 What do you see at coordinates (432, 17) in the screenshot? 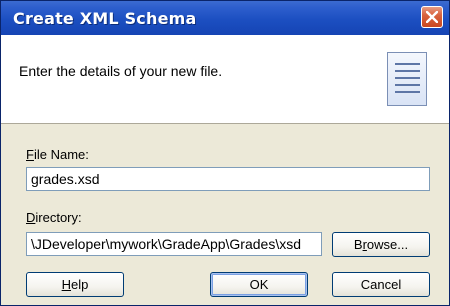
I see `close-button` at bounding box center [432, 17].